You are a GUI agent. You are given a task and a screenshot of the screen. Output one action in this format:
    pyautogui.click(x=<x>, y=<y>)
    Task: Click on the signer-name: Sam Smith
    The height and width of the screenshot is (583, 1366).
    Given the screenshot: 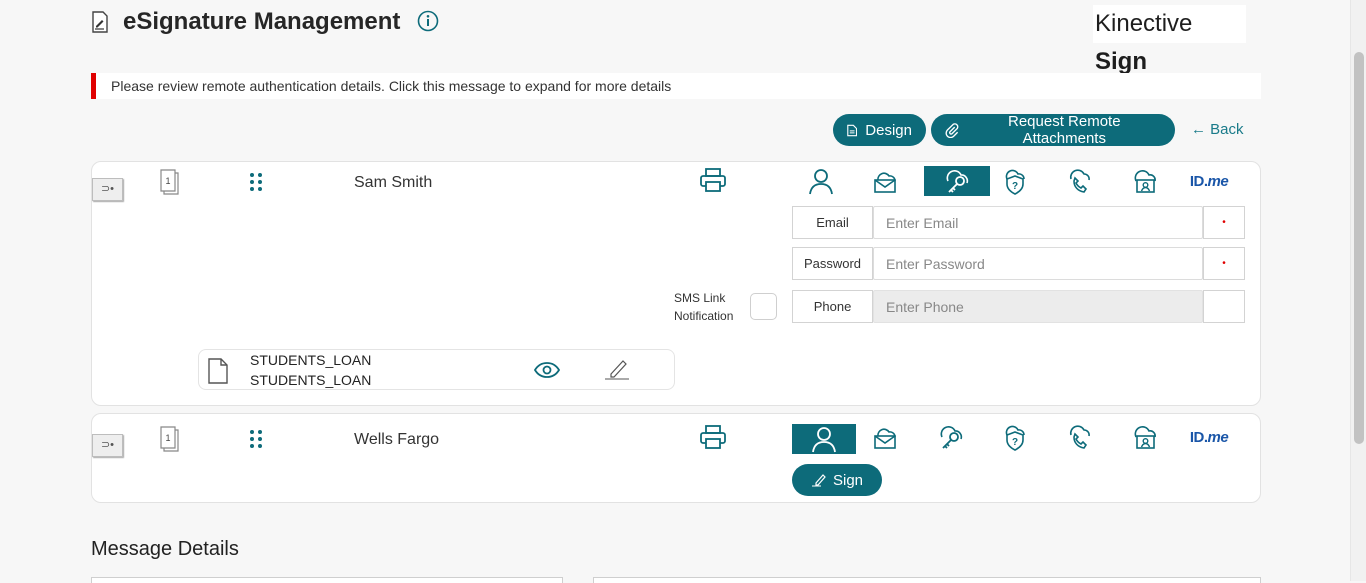 What is the action you would take?
    pyautogui.click(x=393, y=182)
    